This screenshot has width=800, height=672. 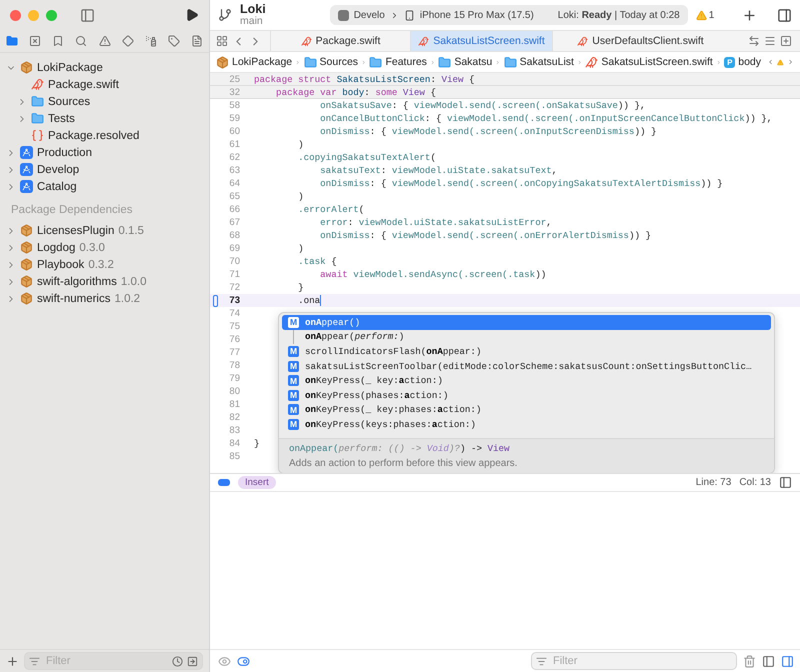 What do you see at coordinates (224, 661) in the screenshot?
I see `eye-icon` at bounding box center [224, 661].